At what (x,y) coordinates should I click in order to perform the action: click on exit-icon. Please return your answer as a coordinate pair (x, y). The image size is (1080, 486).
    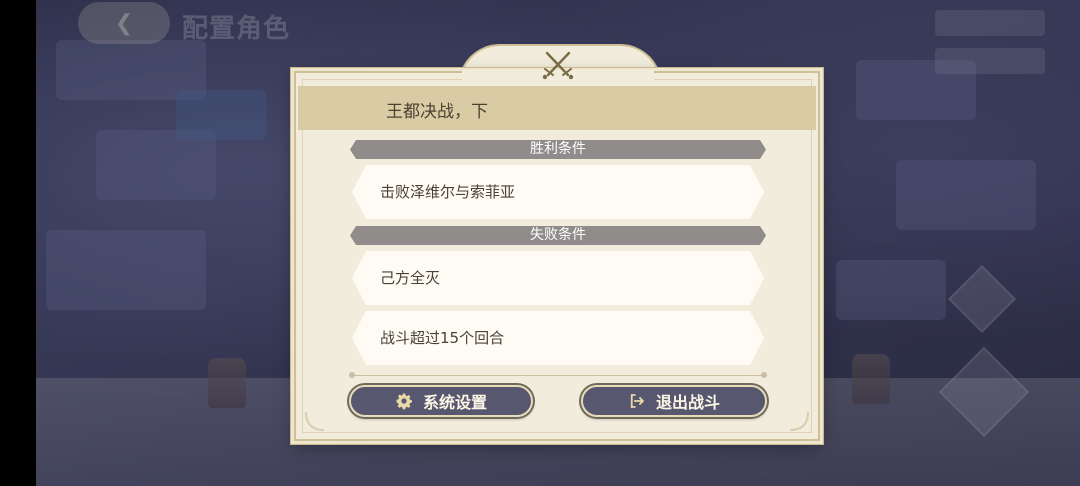
    Looking at the image, I should click on (637, 401).